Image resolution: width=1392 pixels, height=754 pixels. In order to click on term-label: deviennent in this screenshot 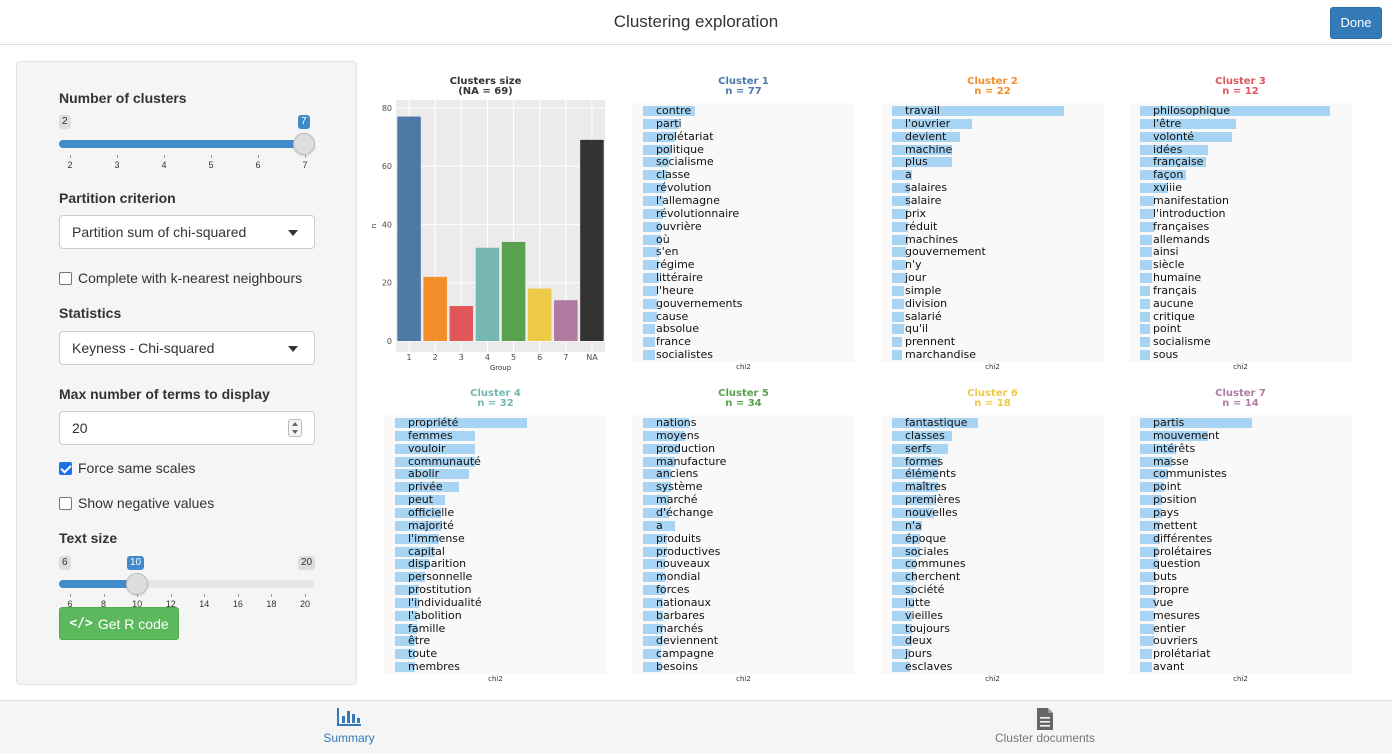, I will do `click(687, 641)`.